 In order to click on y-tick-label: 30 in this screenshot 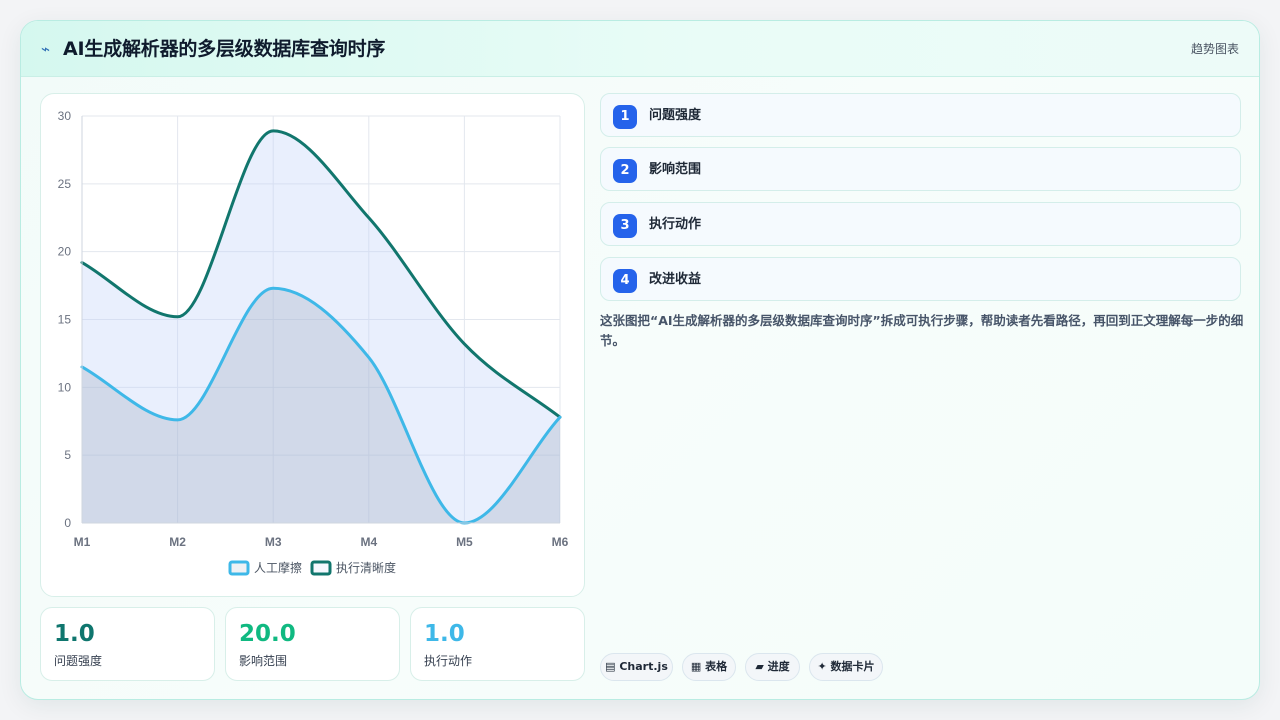, I will do `click(65, 116)`.